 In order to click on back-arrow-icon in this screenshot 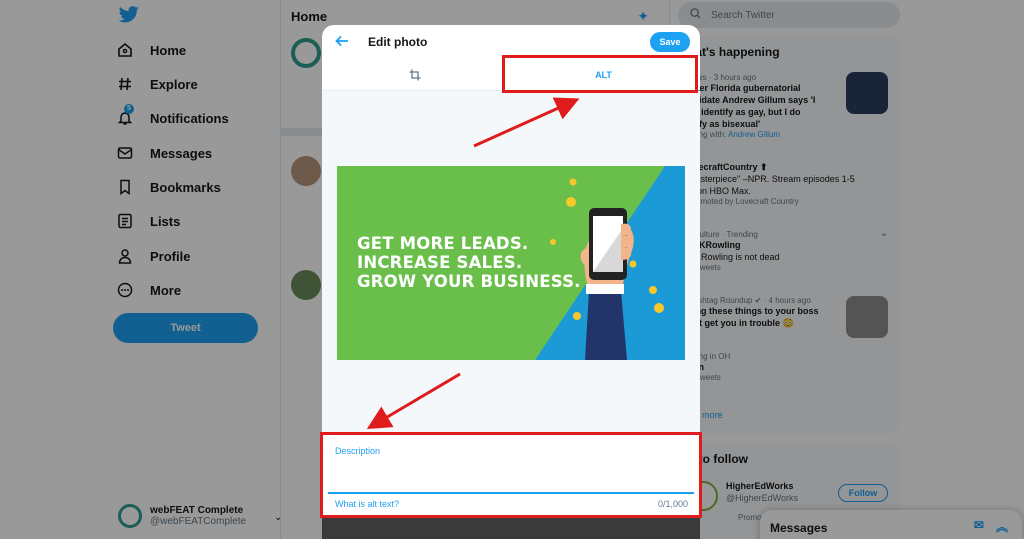, I will do `click(342, 41)`.